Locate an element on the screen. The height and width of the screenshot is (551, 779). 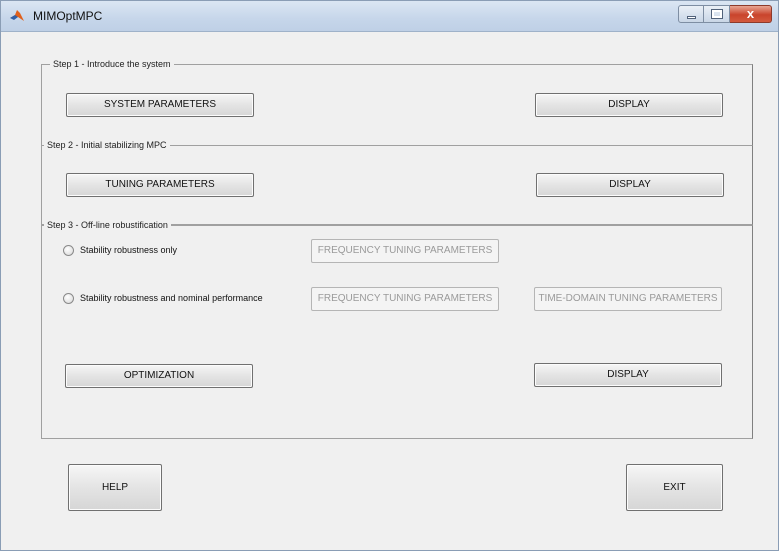
exit-button: EXIT is located at coordinates (674, 487).